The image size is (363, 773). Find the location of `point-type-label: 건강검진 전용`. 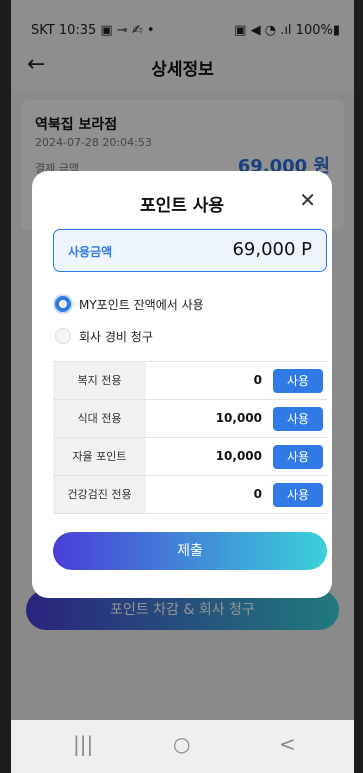

point-type-label: 건강검진 전용 is located at coordinates (99, 494).